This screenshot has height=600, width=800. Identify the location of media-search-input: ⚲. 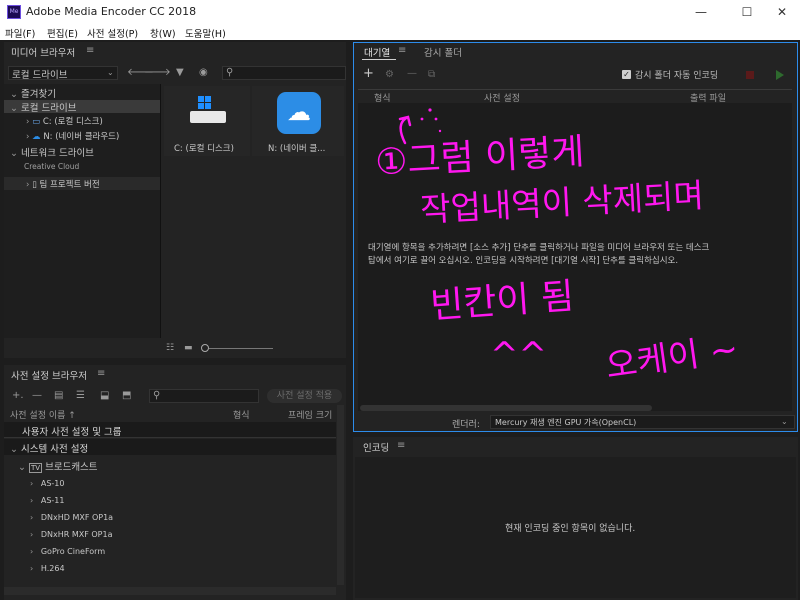
(284, 73).